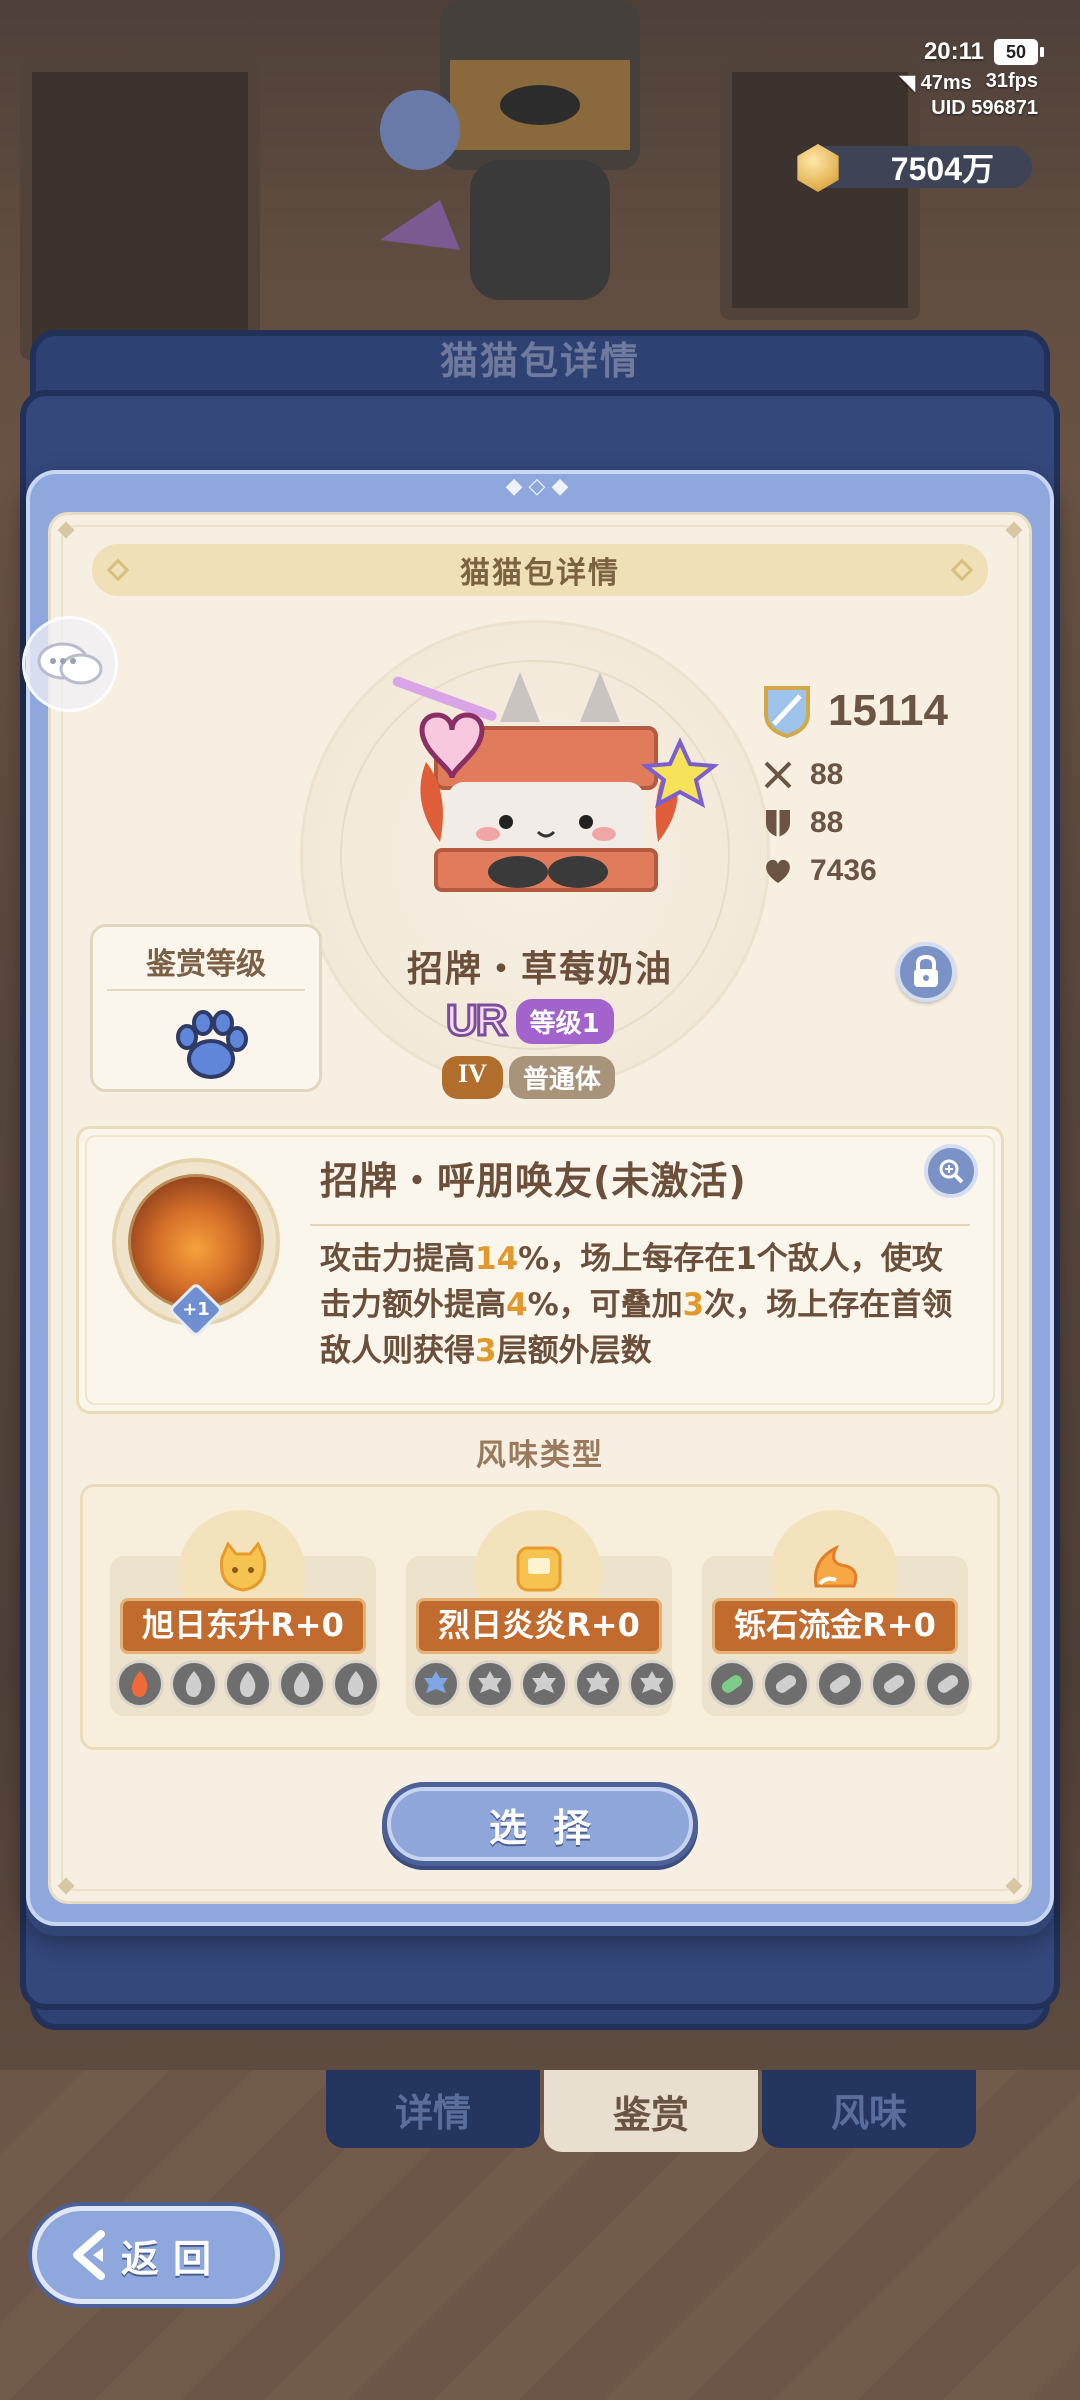 The width and height of the screenshot is (1080, 2400). I want to click on cat-name: 招牌・草莓奶油, so click(539, 969).